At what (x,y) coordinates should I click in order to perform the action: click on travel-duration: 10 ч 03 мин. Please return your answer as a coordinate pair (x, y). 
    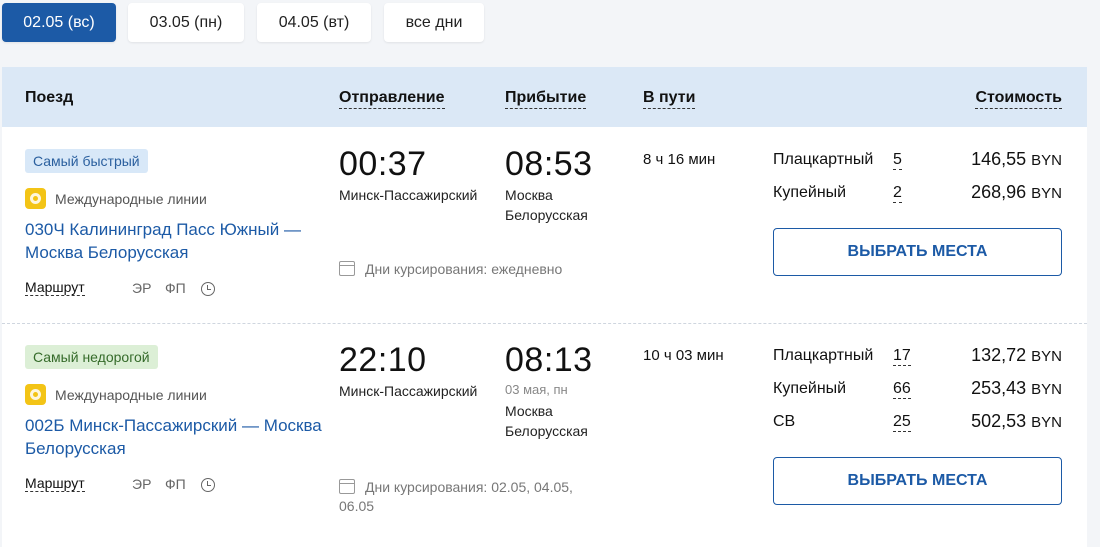
    Looking at the image, I should click on (683, 355).